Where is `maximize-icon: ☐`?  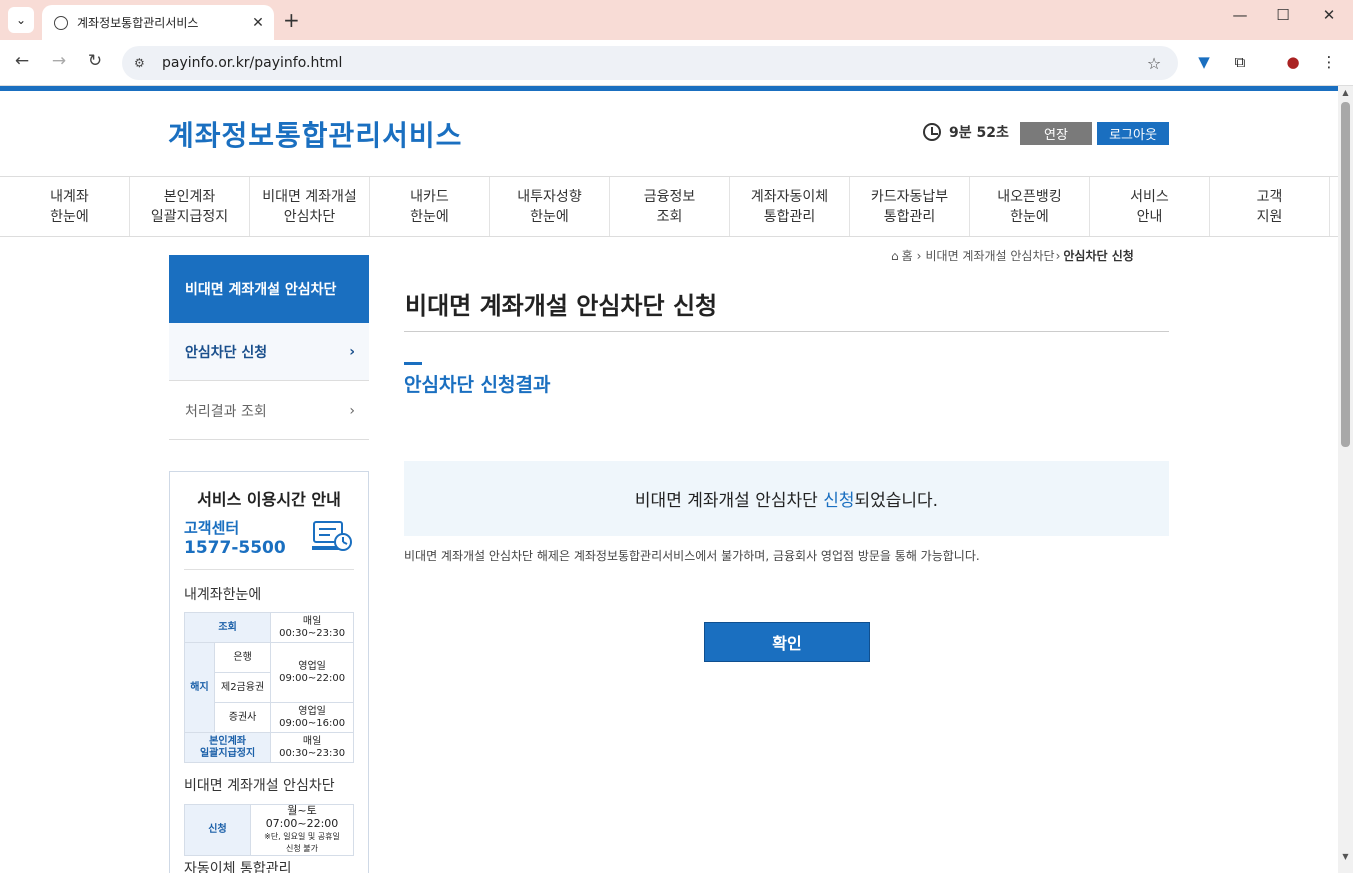
maximize-icon: ☐ is located at coordinates (1283, 15).